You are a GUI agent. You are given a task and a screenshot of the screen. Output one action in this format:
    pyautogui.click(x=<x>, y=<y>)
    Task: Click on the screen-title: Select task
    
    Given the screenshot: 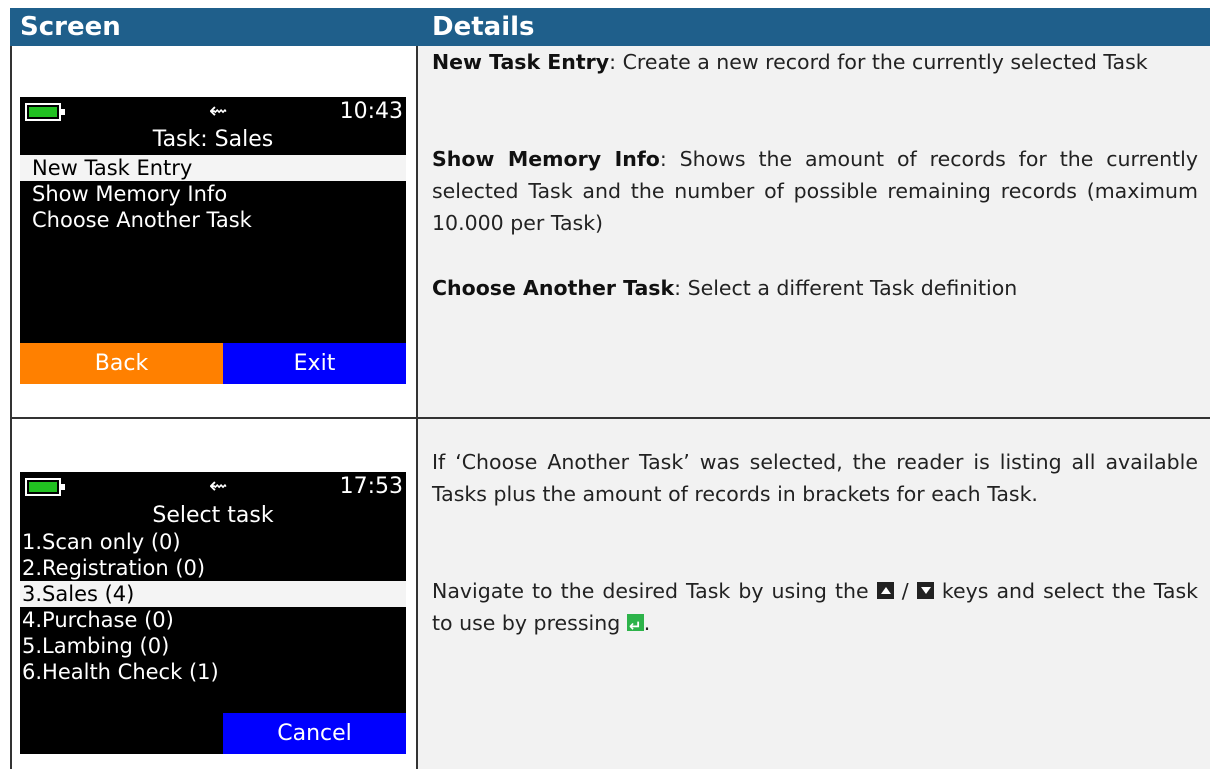 What is the action you would take?
    pyautogui.click(x=213, y=515)
    